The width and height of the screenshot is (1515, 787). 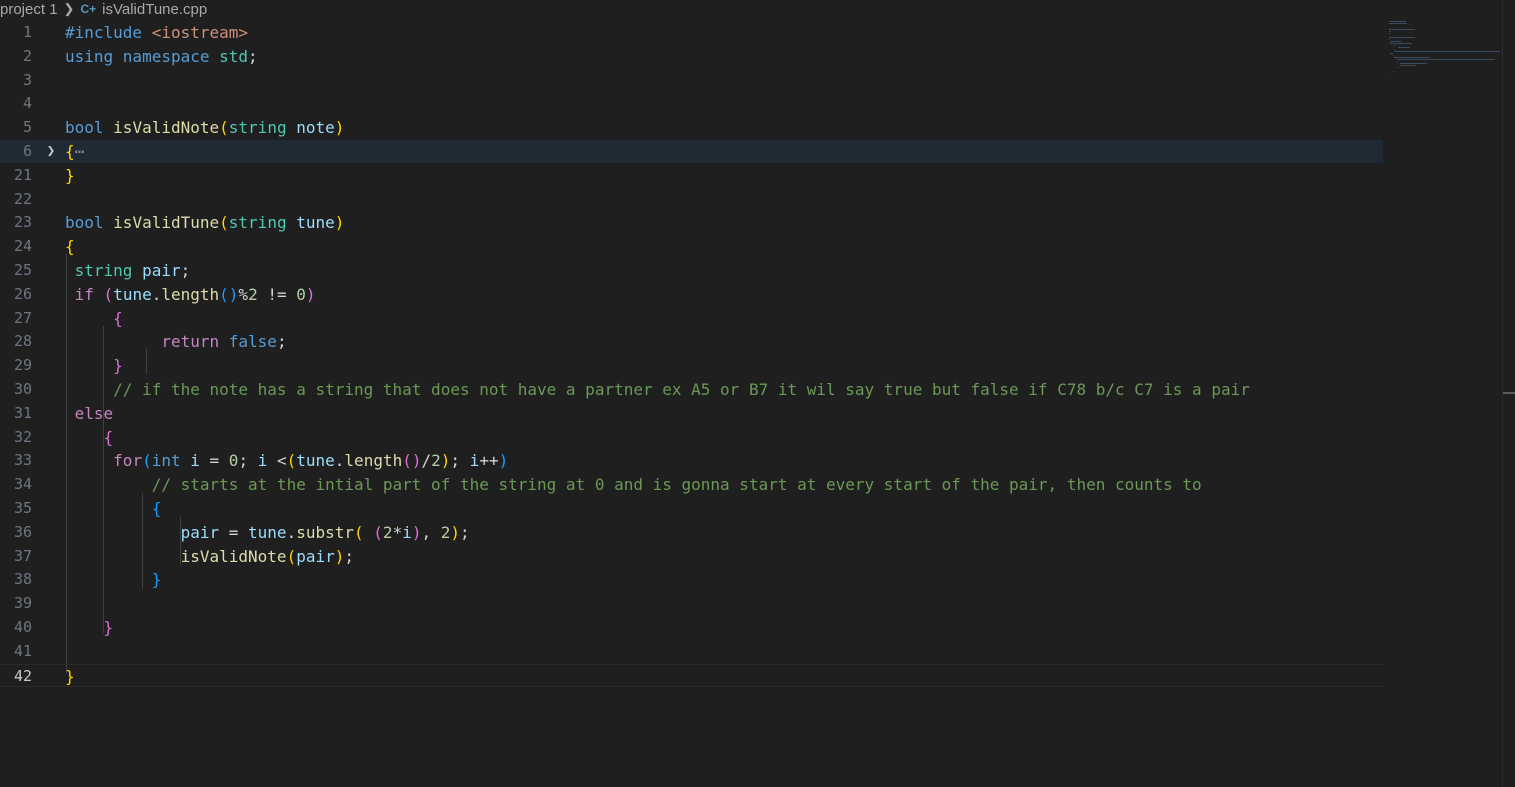 I want to click on code-token: (), so click(x=412, y=461).